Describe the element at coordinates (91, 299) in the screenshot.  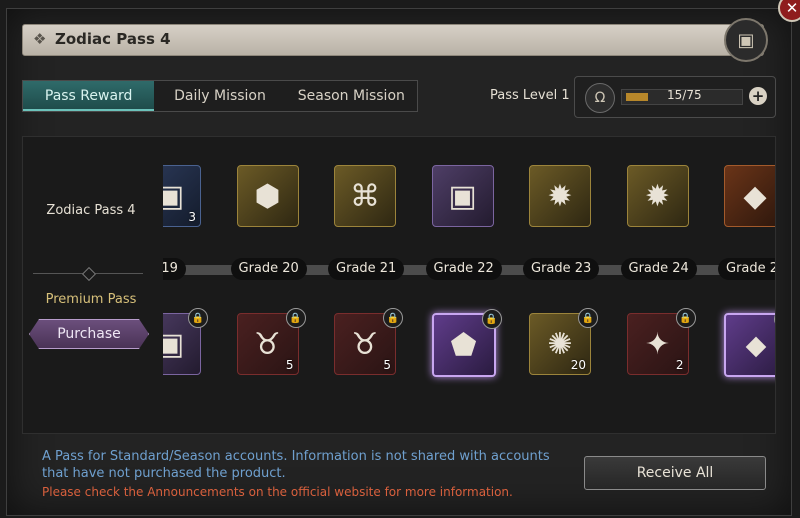
I see `premium-track-title: Premium Pass` at that location.